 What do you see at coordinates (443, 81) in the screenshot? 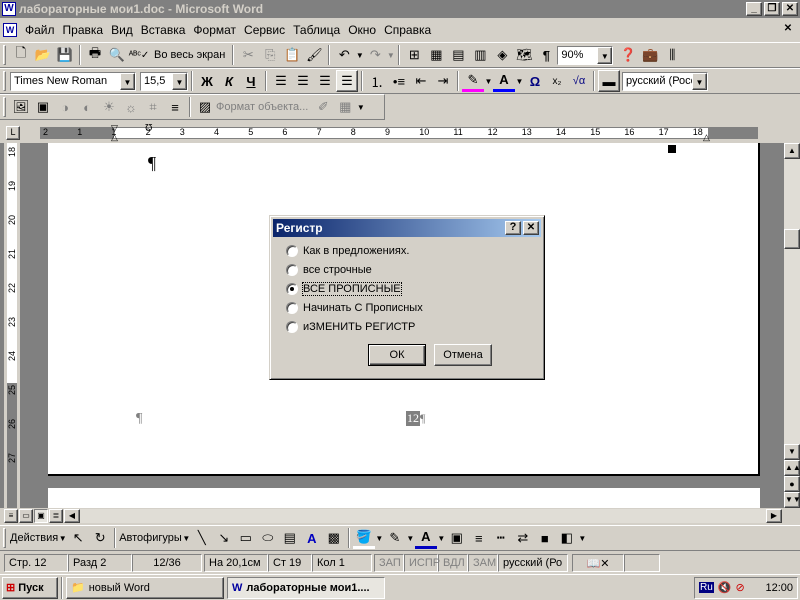
I see `increase-indent-icon: ⇥` at bounding box center [443, 81].